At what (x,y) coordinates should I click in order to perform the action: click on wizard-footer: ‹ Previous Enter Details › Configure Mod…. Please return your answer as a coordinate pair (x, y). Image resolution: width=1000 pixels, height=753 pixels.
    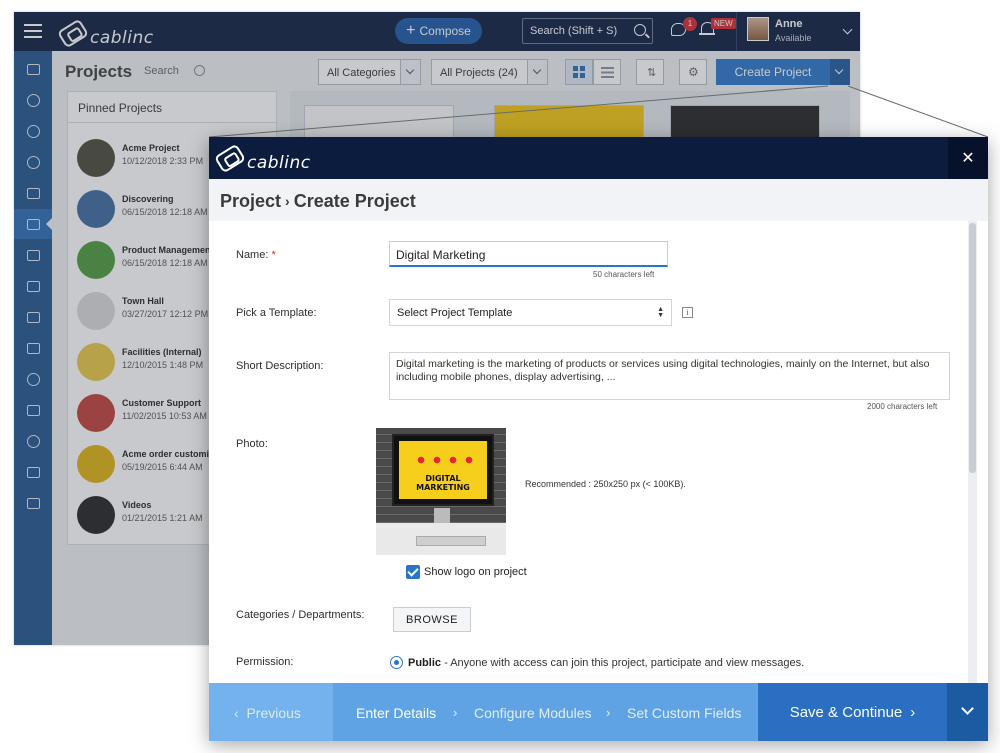
    Looking at the image, I should click on (598, 712).